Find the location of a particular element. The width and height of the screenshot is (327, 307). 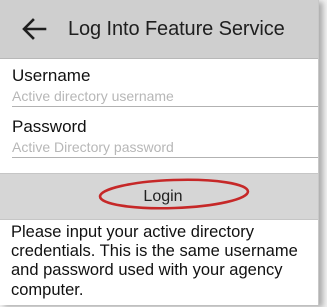

arrow-left-icon is located at coordinates (34, 29).